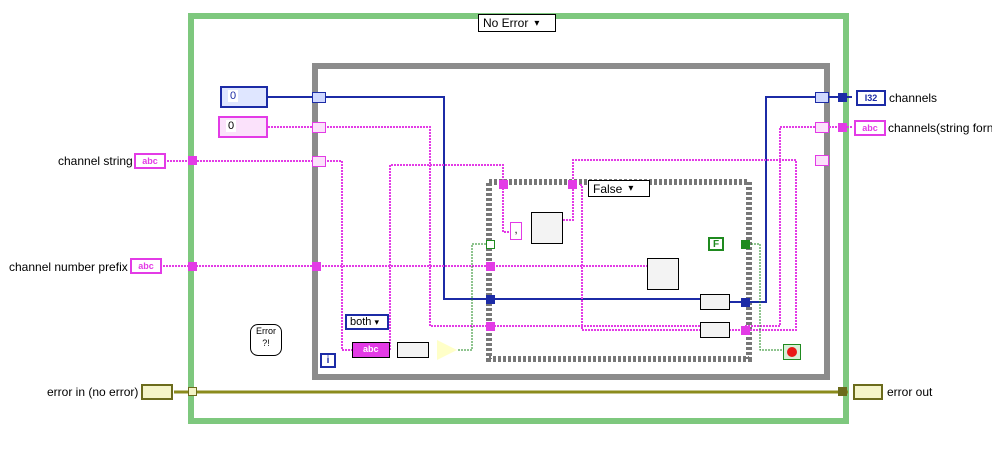 The height and width of the screenshot is (472, 992). Describe the element at coordinates (316, 266) in the screenshot. I see `loop-tunnel-prefix` at that location.